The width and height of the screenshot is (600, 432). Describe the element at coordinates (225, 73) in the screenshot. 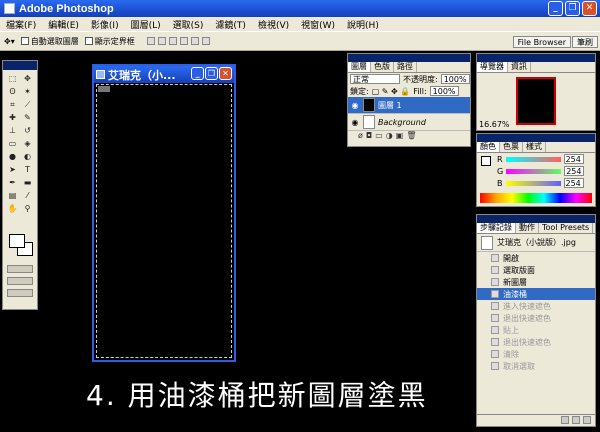

I see `document-close-button: ✕` at that location.